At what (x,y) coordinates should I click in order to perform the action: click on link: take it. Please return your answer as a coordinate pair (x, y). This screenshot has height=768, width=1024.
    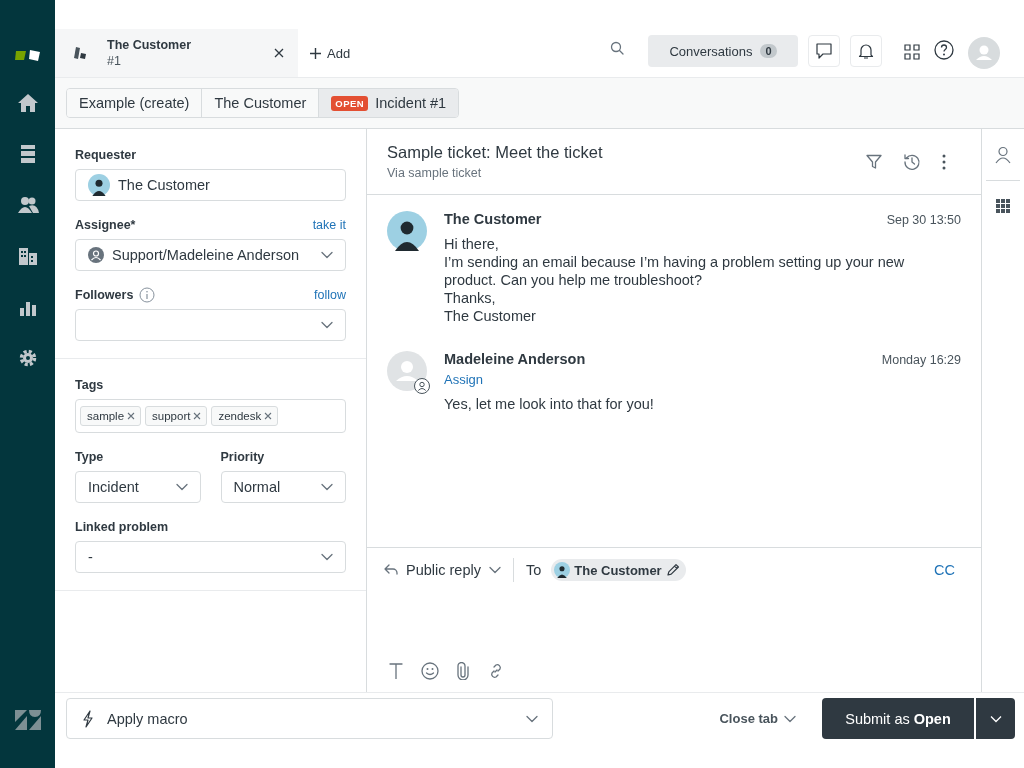
    Looking at the image, I should click on (329, 225).